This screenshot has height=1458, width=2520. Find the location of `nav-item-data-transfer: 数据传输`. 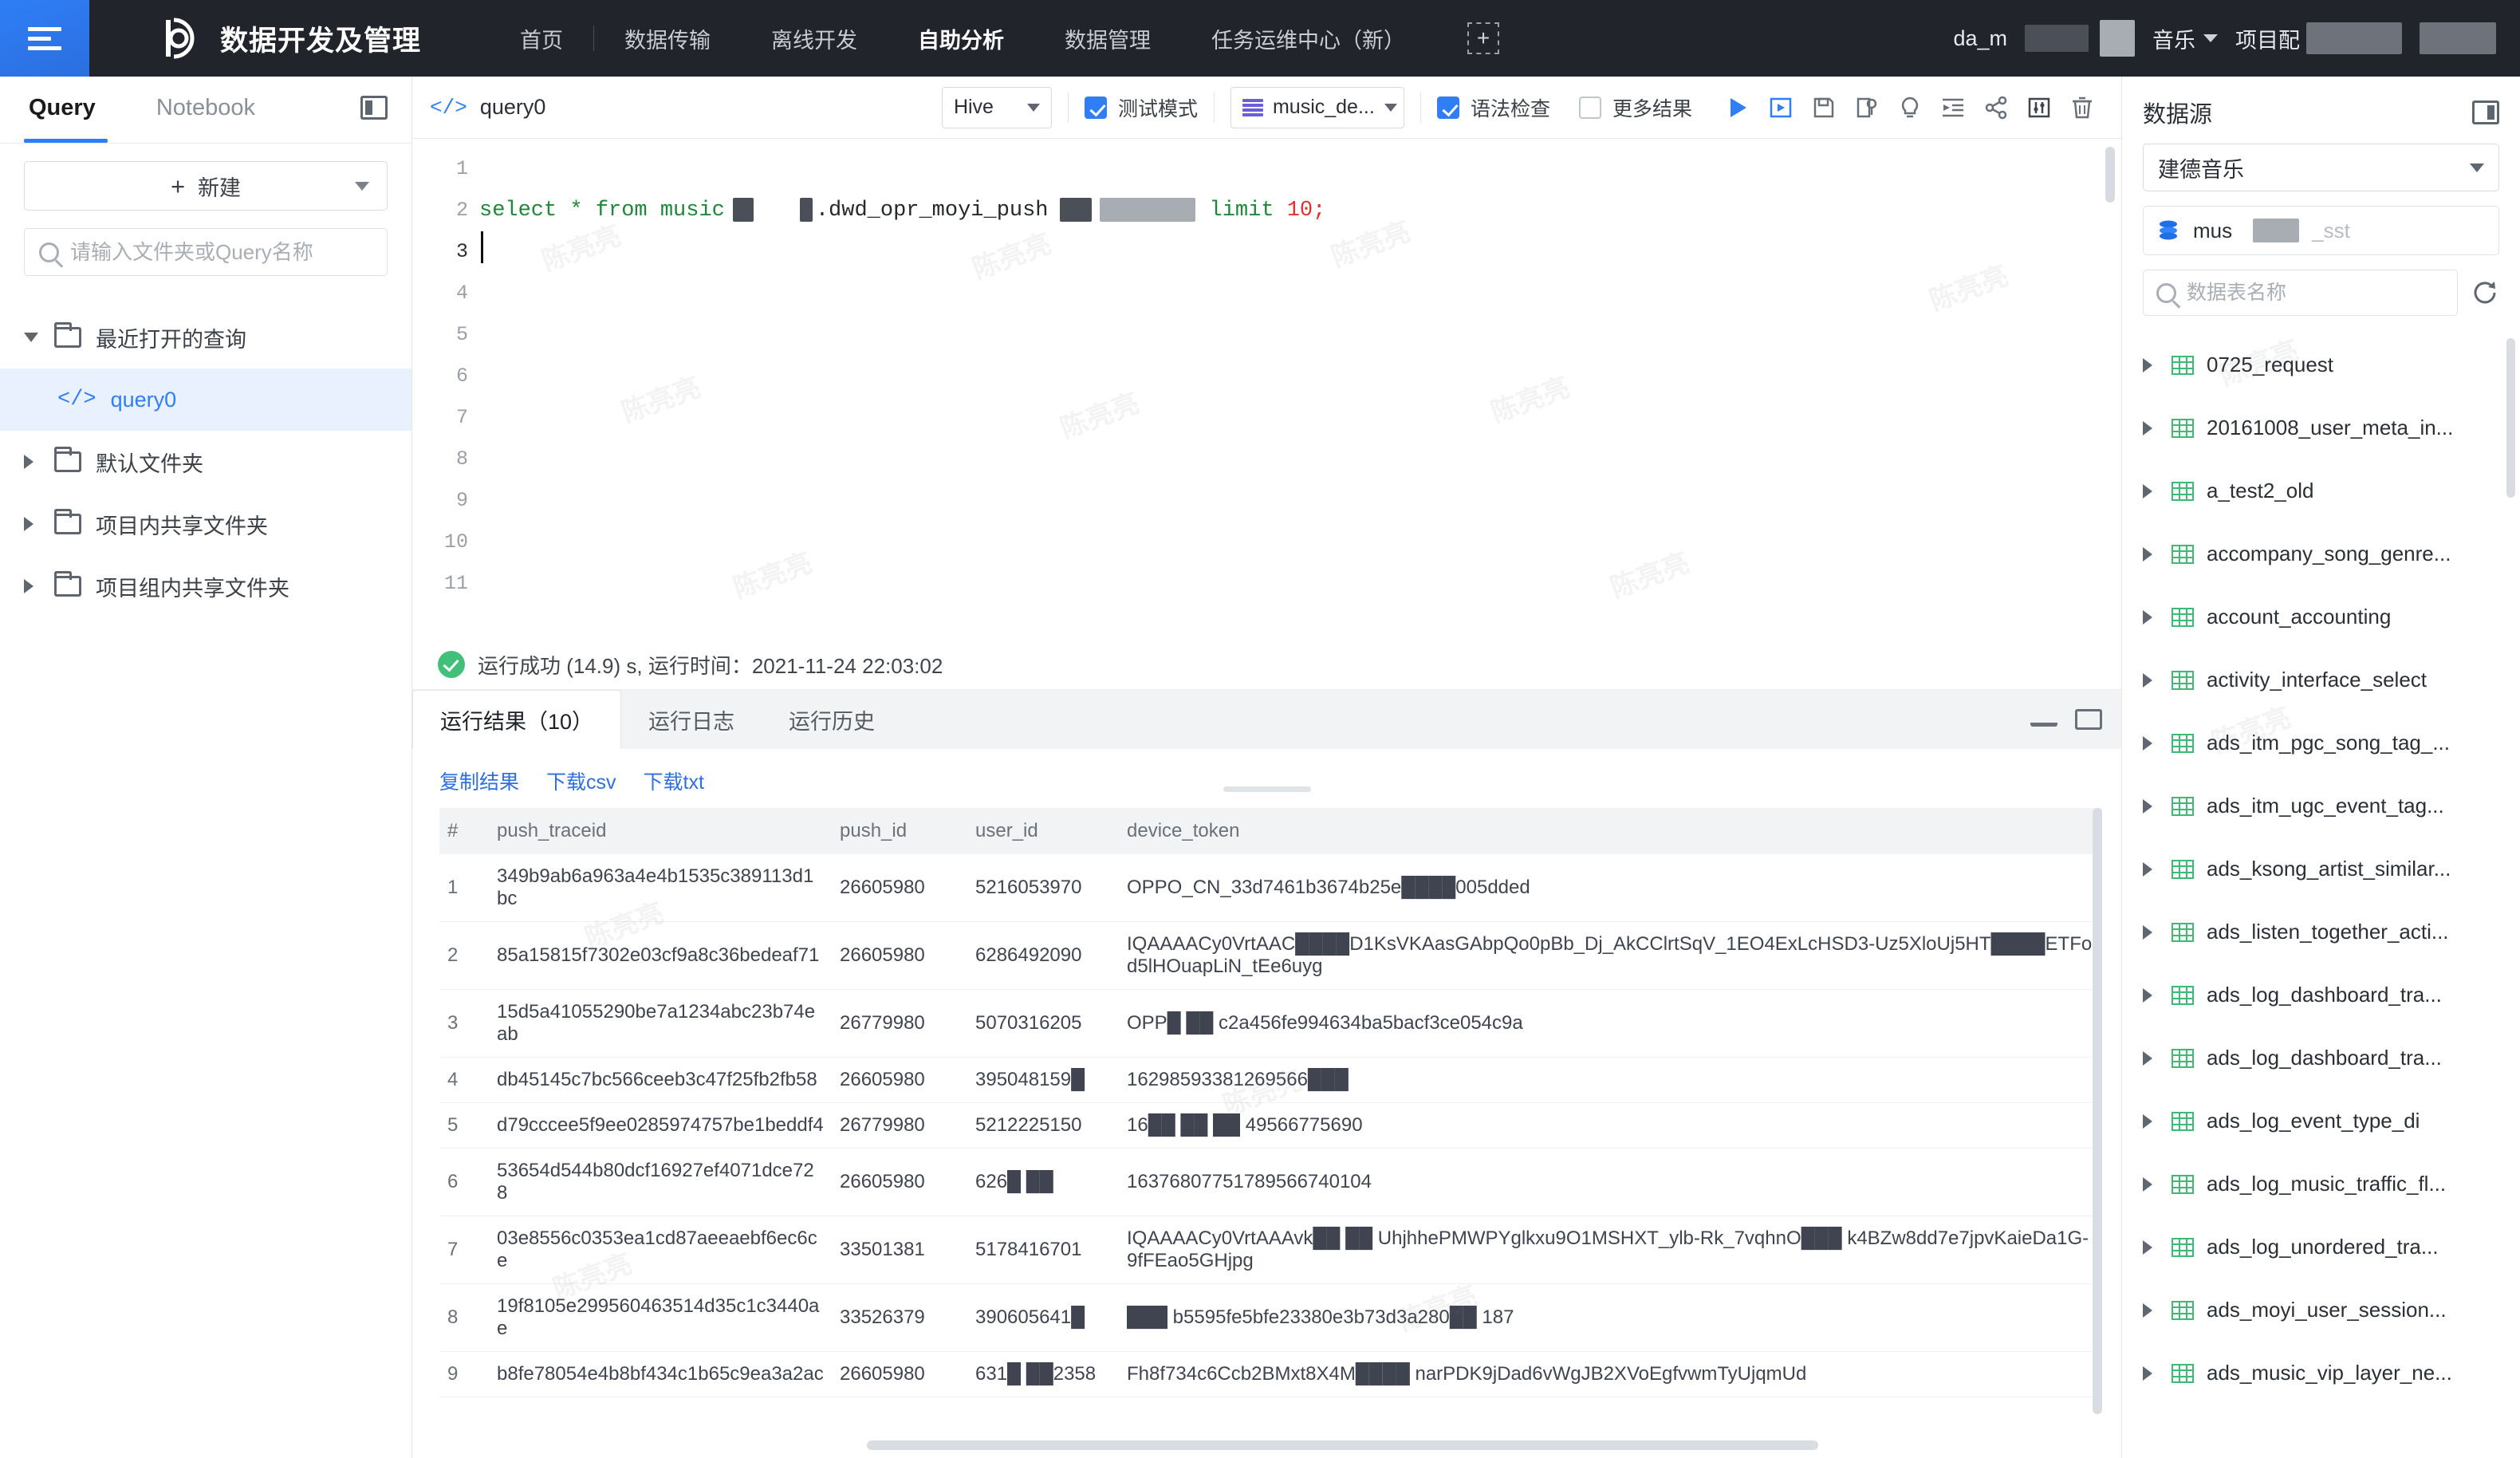

nav-item-data-transfer: 数据传输 is located at coordinates (667, 38).